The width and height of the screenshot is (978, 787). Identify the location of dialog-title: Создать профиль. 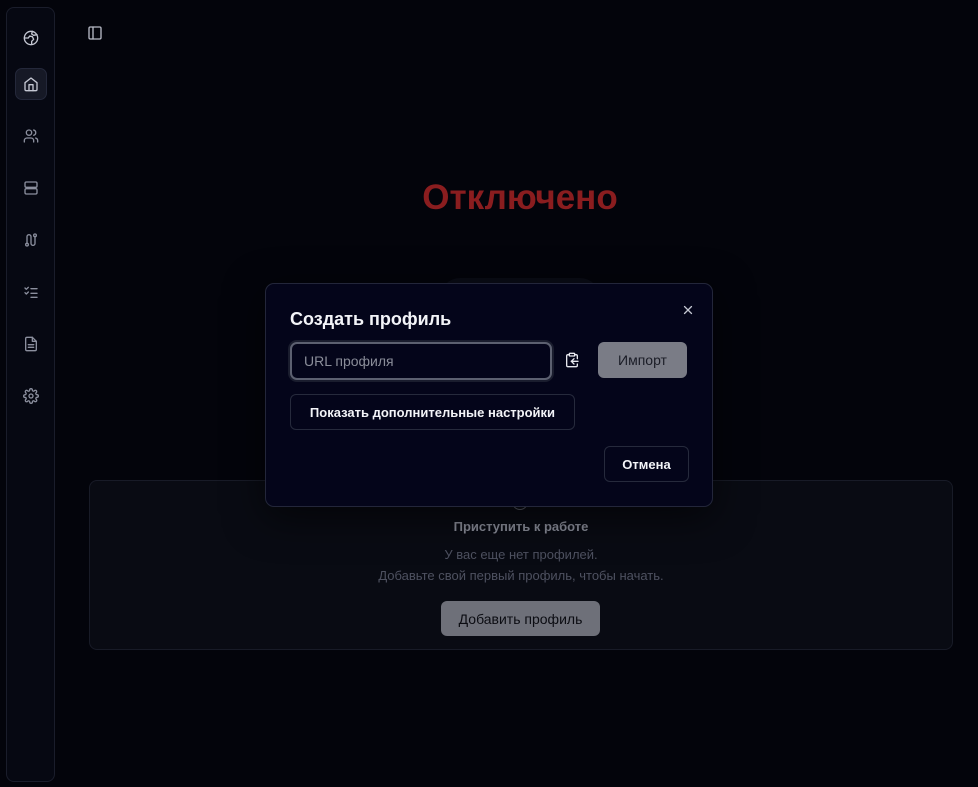
(371, 319).